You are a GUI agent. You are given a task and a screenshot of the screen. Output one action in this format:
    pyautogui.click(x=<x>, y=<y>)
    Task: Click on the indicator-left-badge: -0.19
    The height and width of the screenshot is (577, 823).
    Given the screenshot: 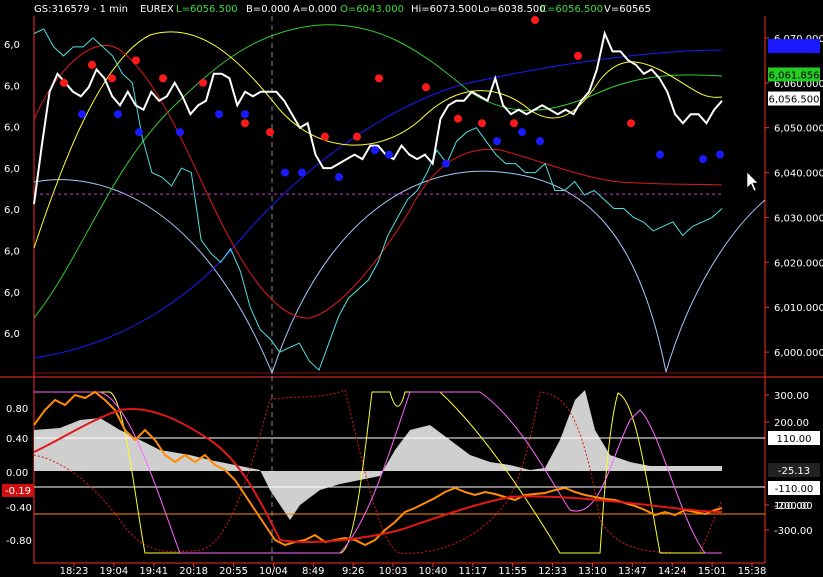 What is the action you would take?
    pyautogui.click(x=18, y=490)
    